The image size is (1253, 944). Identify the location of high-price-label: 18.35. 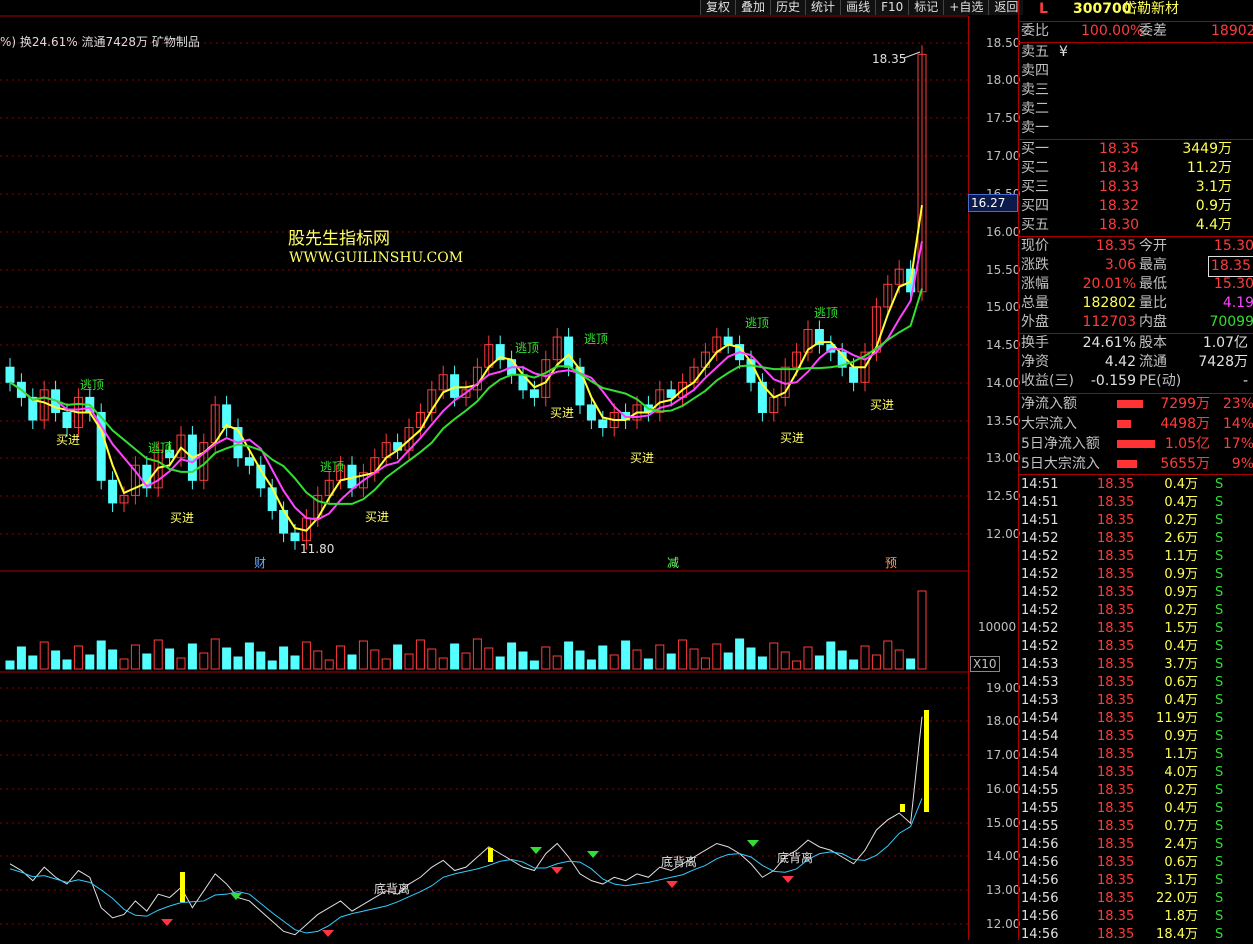
(889, 59).